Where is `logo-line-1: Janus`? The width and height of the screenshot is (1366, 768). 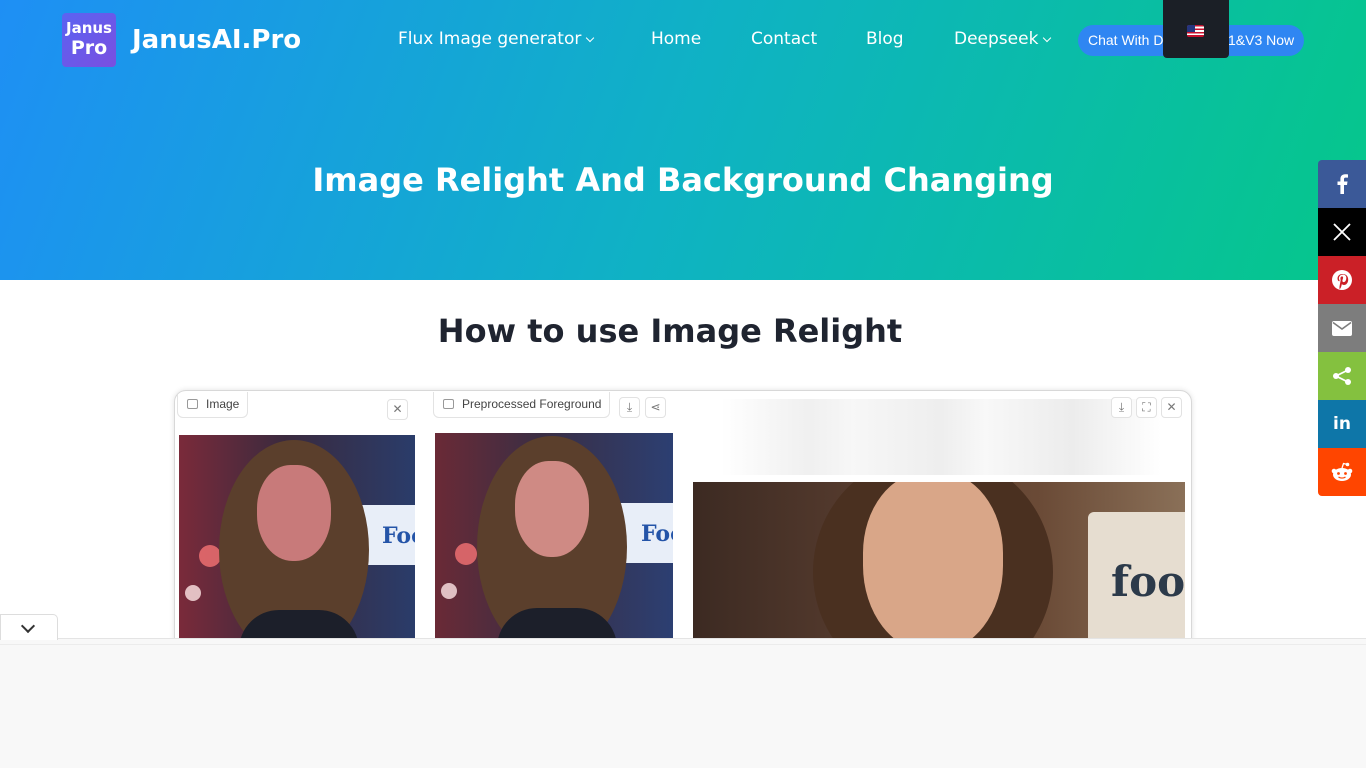 logo-line-1: Janus is located at coordinates (89, 28).